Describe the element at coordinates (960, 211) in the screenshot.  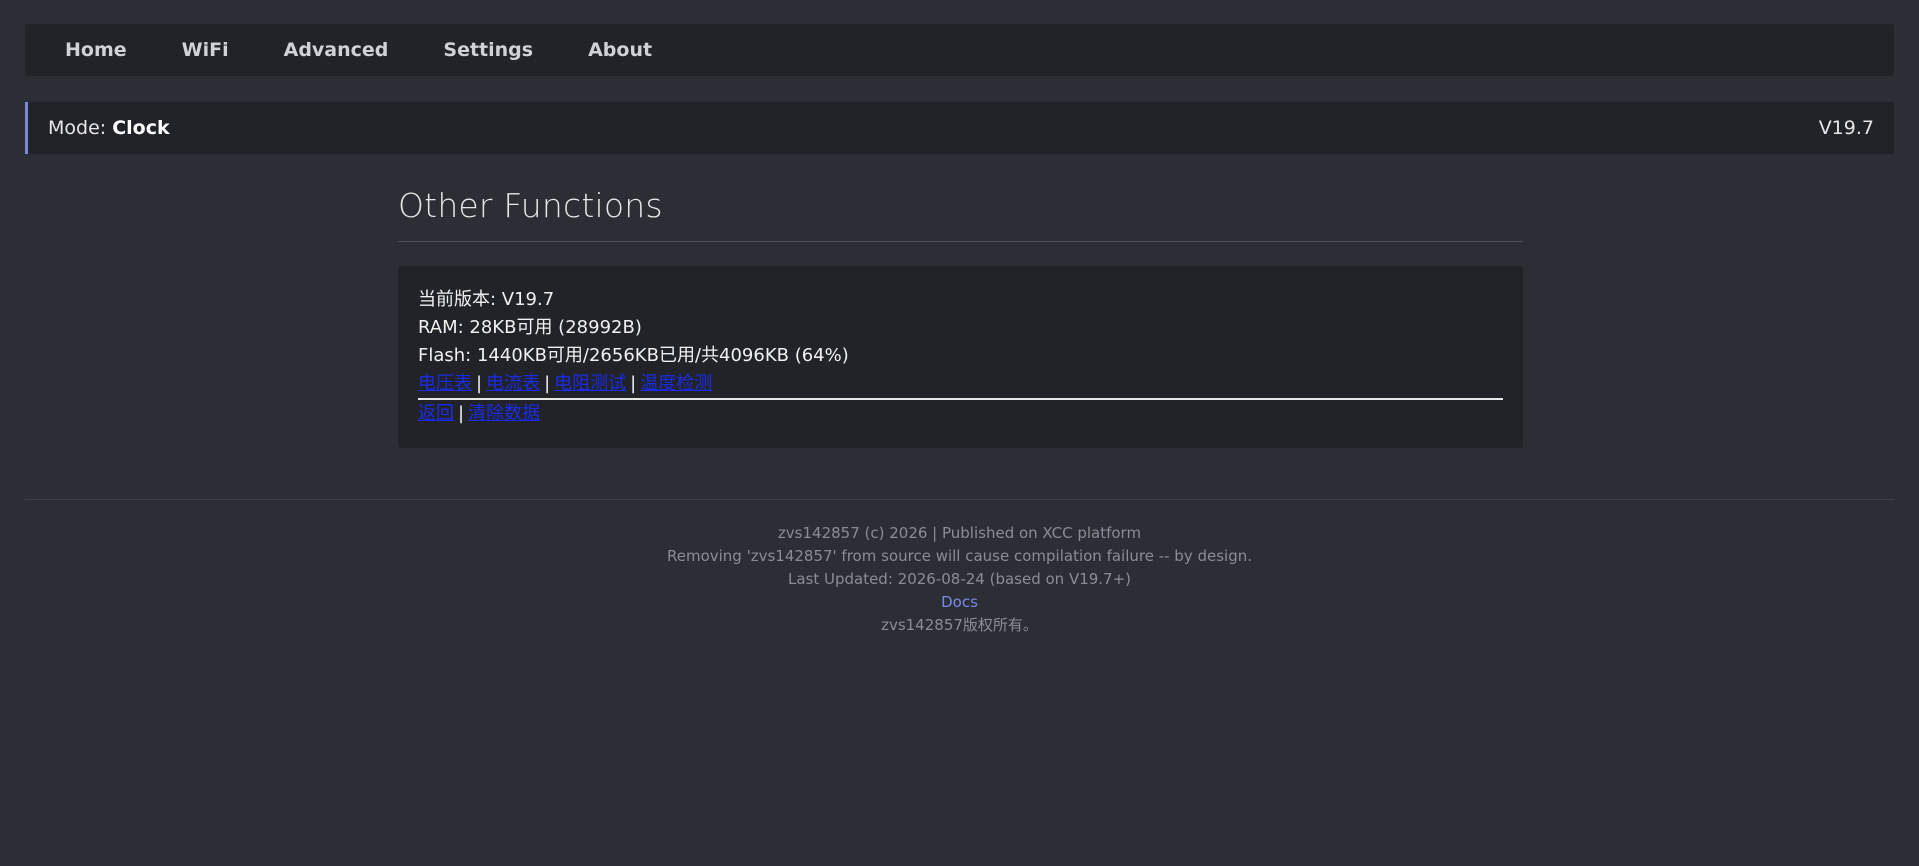
I see `page-title: Other Functions` at that location.